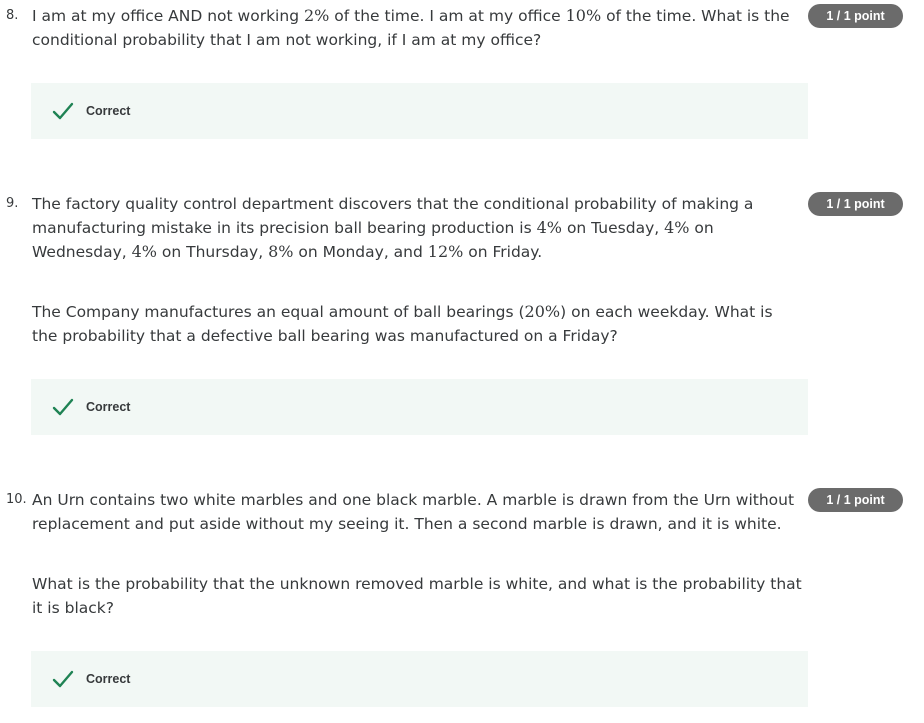  I want to click on text-run: of the time. I am at my office, so click(447, 16).